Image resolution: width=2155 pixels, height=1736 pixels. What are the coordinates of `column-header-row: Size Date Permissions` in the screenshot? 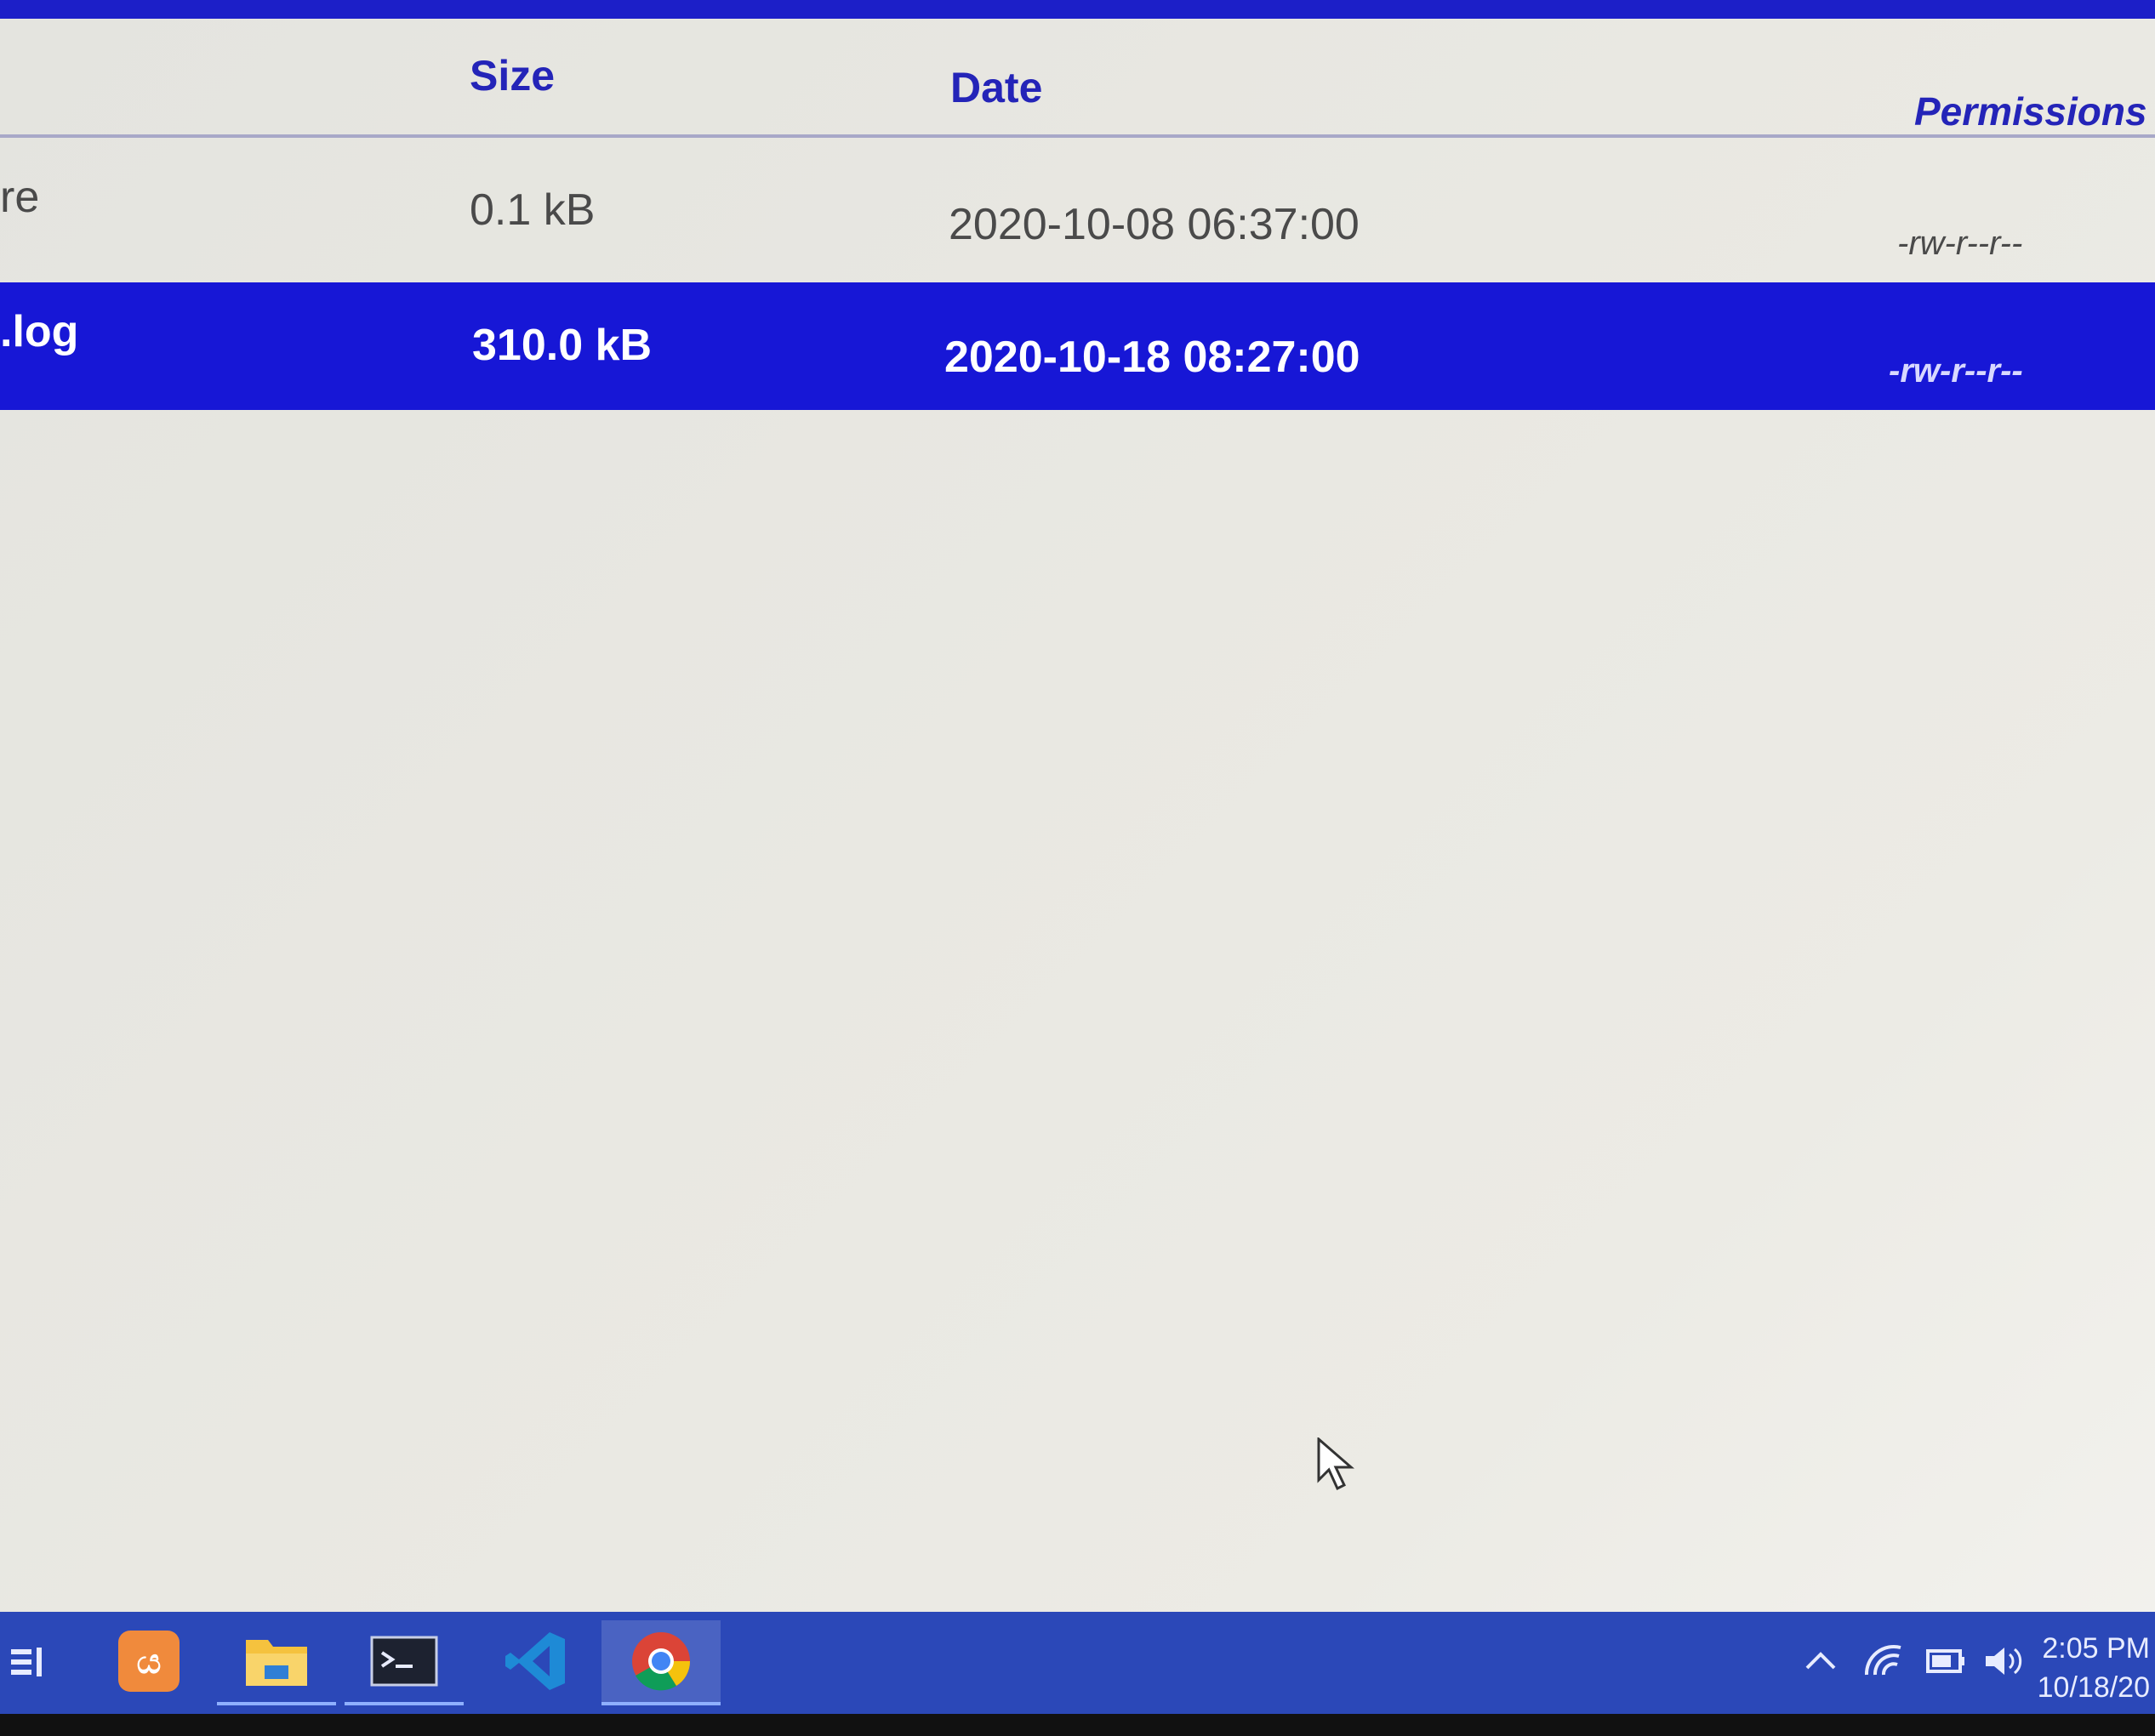 It's located at (1077, 82).